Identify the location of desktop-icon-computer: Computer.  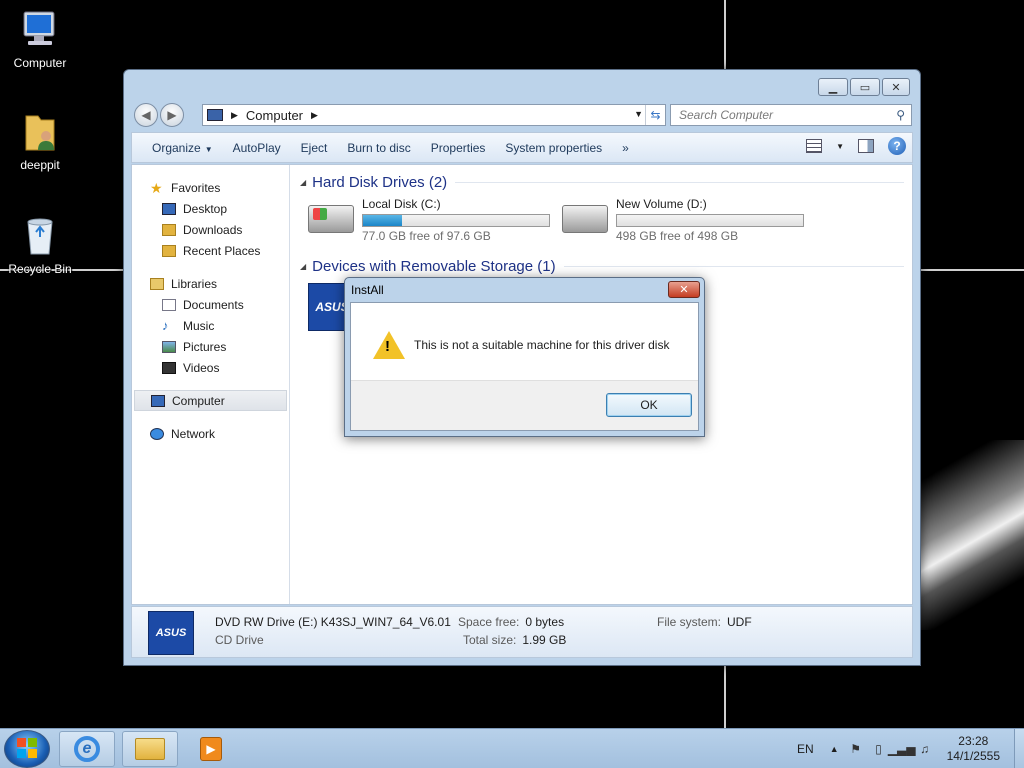
(40, 39).